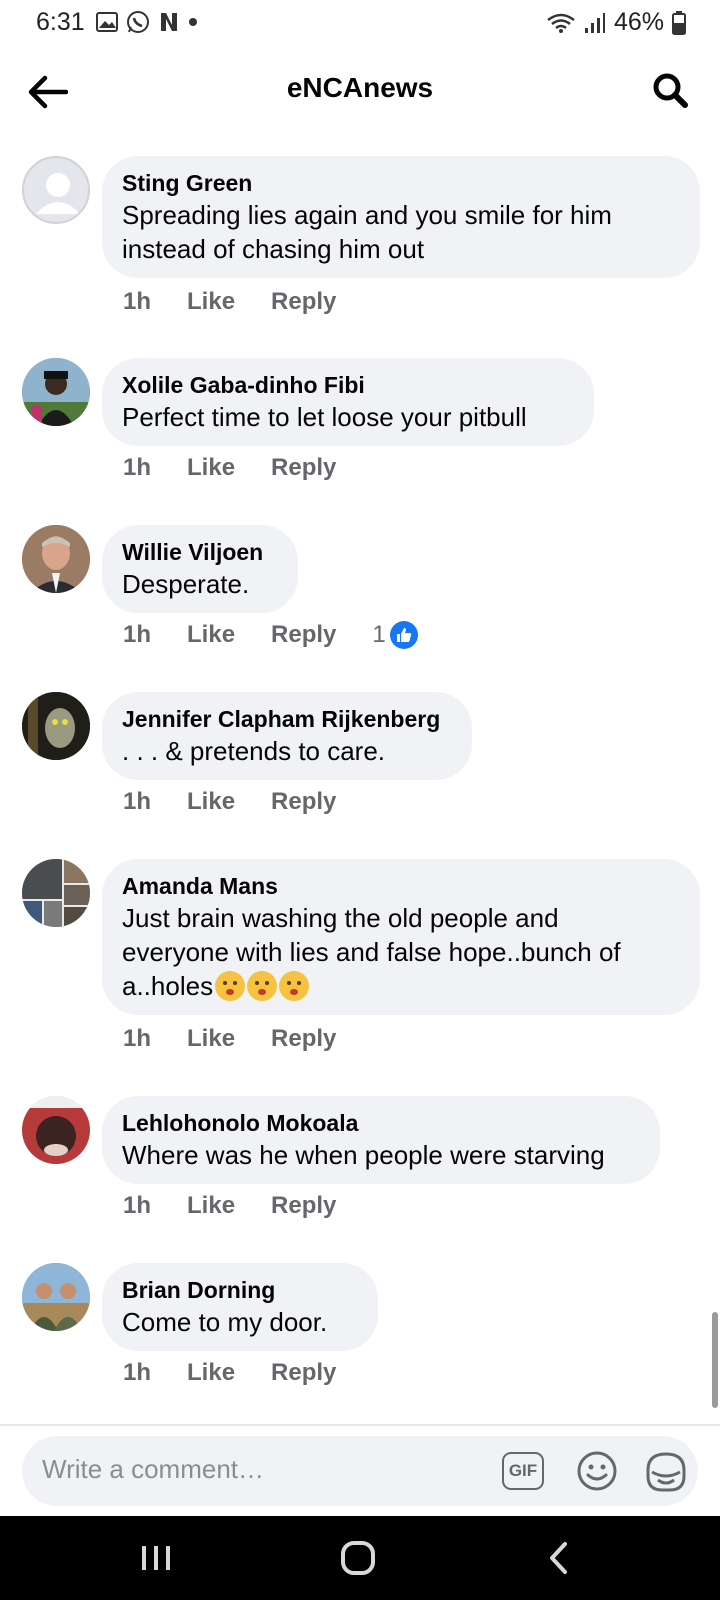 The image size is (720, 1600). What do you see at coordinates (597, 1471) in the screenshot?
I see `emoji-icon` at bounding box center [597, 1471].